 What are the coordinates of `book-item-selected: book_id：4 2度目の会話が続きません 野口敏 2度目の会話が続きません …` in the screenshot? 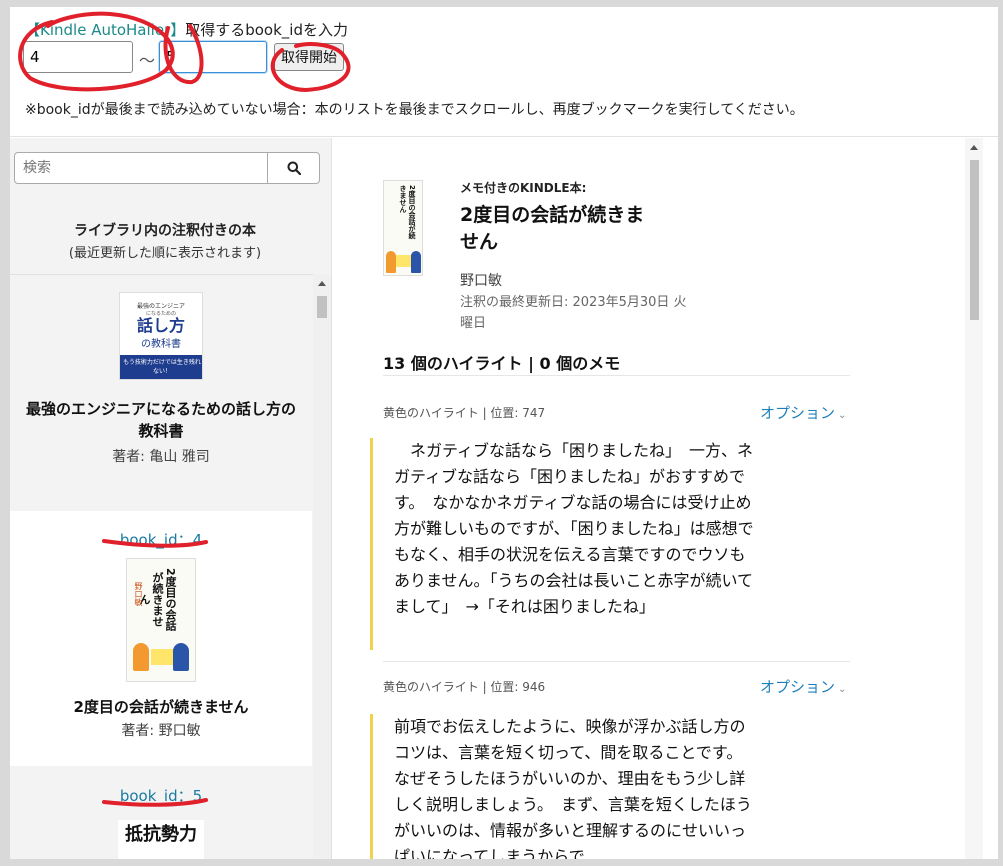 It's located at (161, 638).